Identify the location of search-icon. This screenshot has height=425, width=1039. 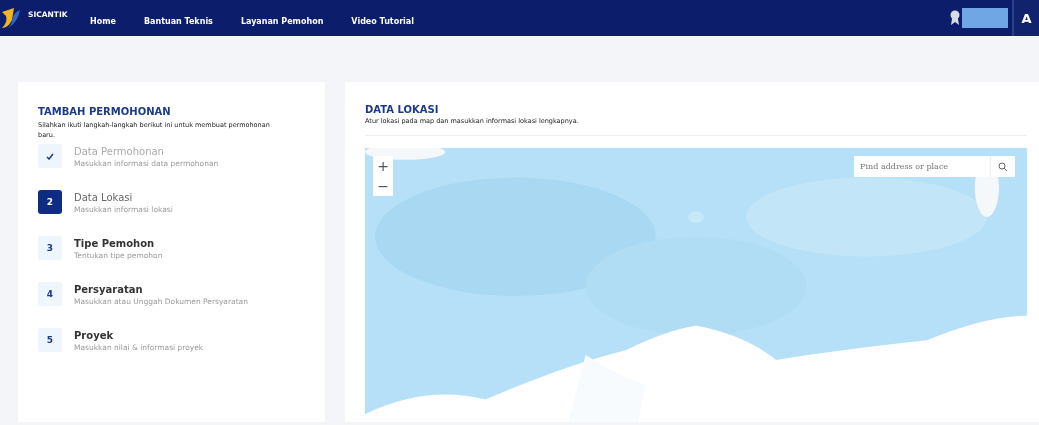
(1003, 166).